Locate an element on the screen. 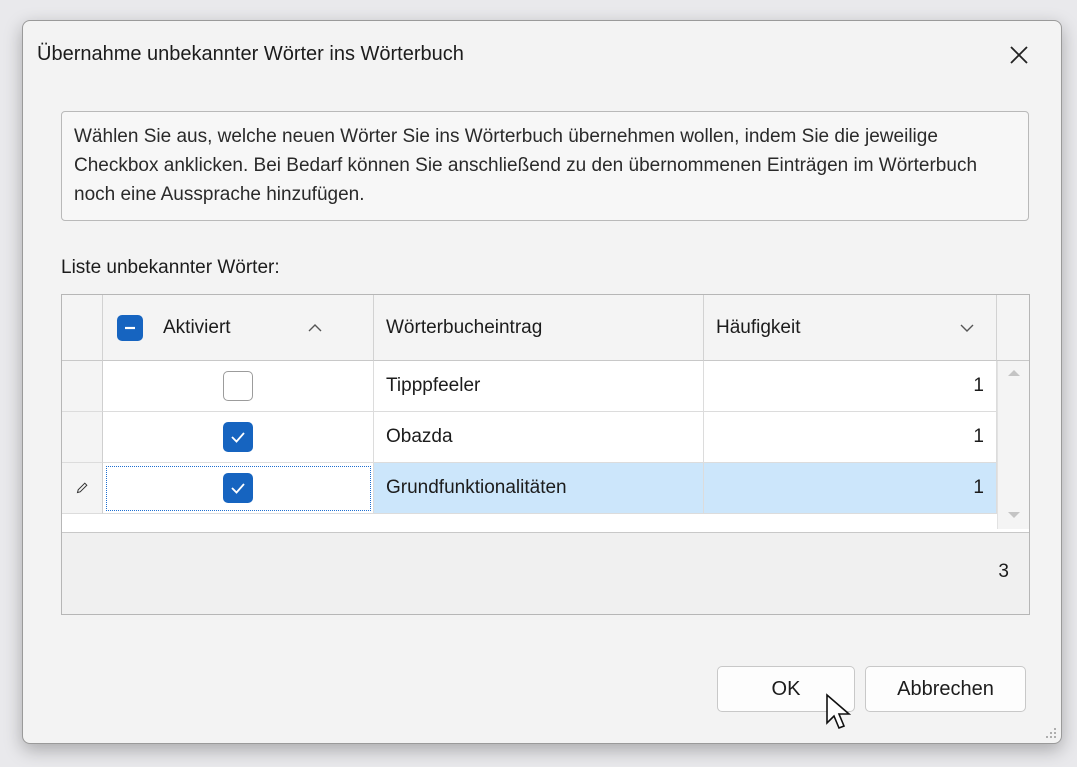 Image resolution: width=1077 pixels, height=767 pixels. row-header-corner is located at coordinates (82, 328).